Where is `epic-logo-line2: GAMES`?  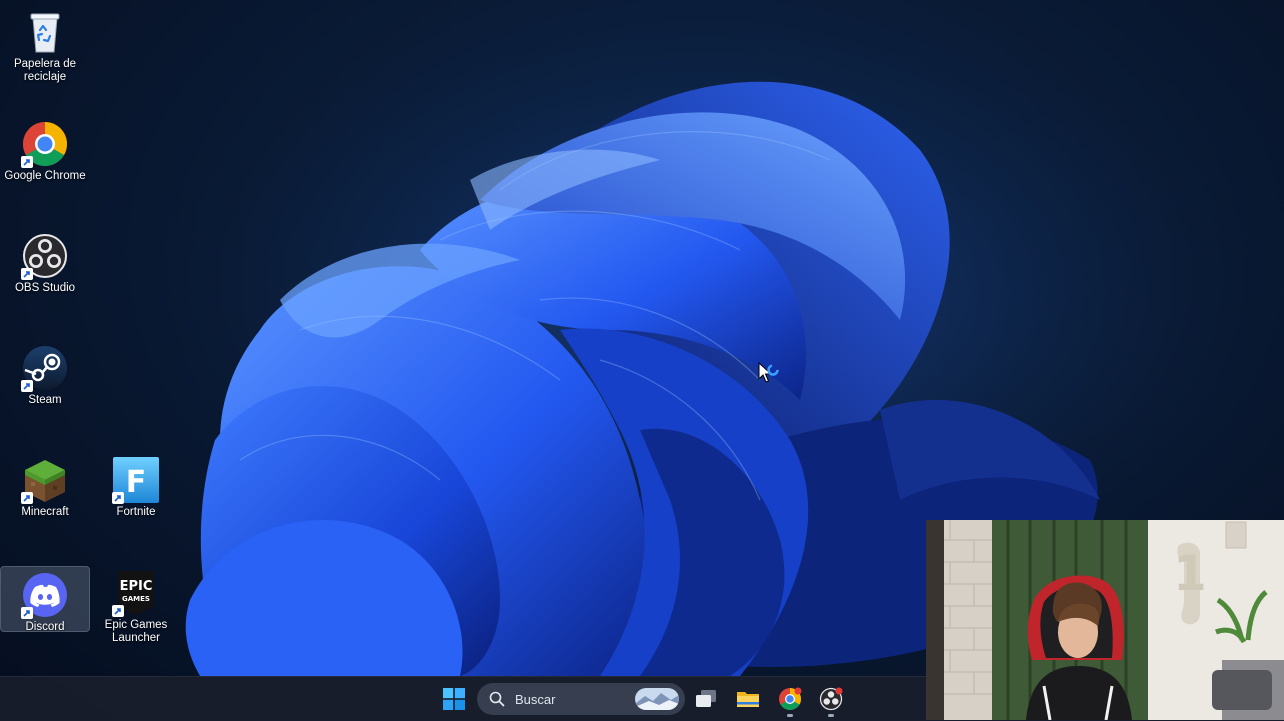 epic-logo-line2: GAMES is located at coordinates (136, 599).